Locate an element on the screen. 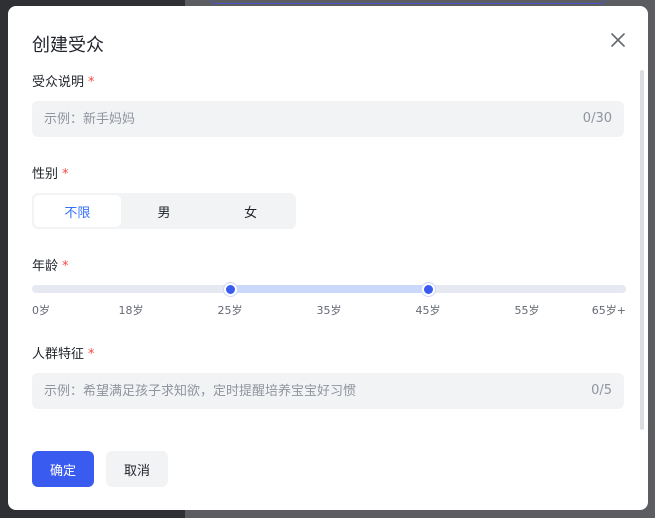  scrollbar-thumb is located at coordinates (642, 250).